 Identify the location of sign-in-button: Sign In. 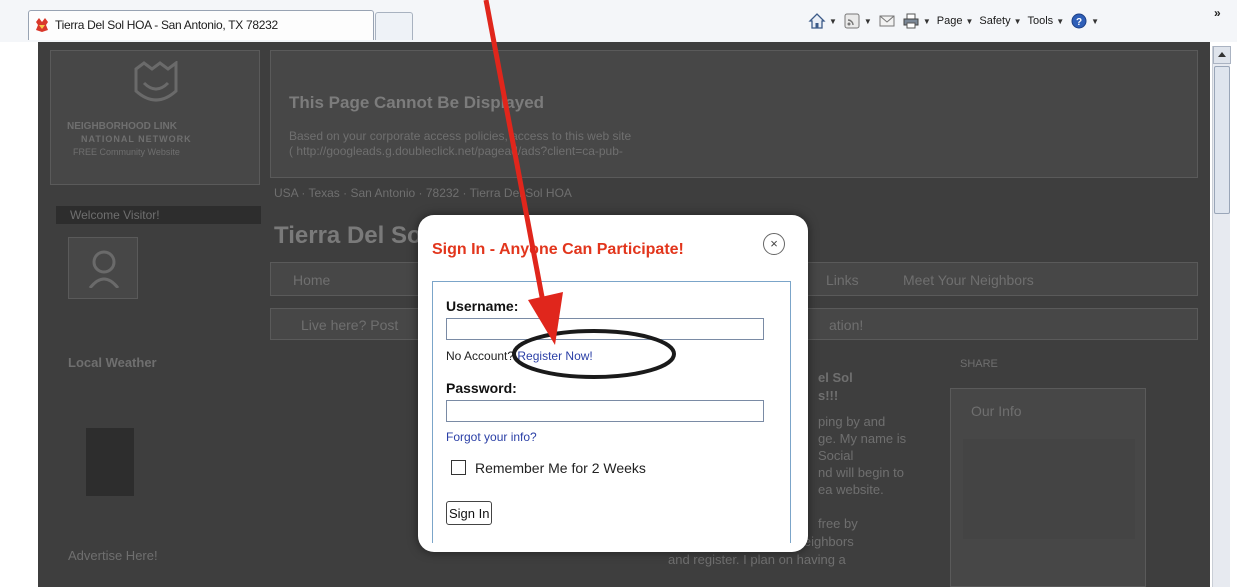
(469, 513).